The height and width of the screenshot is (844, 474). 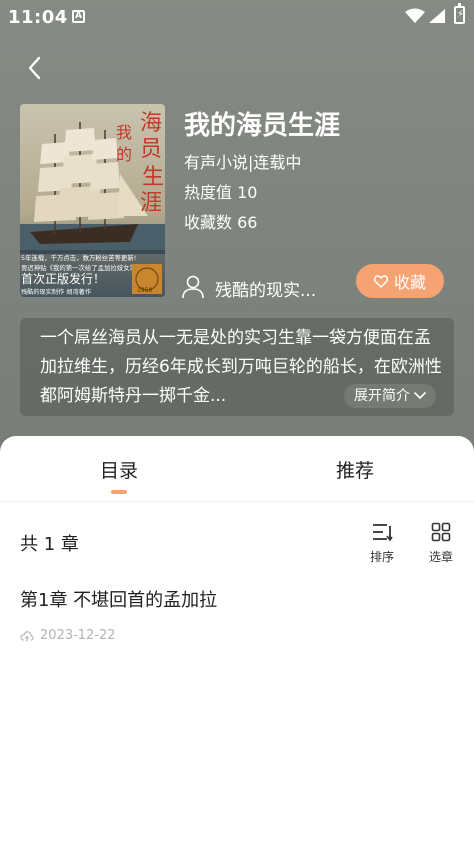 I want to click on select-chapter-button: 选章, so click(x=441, y=543).